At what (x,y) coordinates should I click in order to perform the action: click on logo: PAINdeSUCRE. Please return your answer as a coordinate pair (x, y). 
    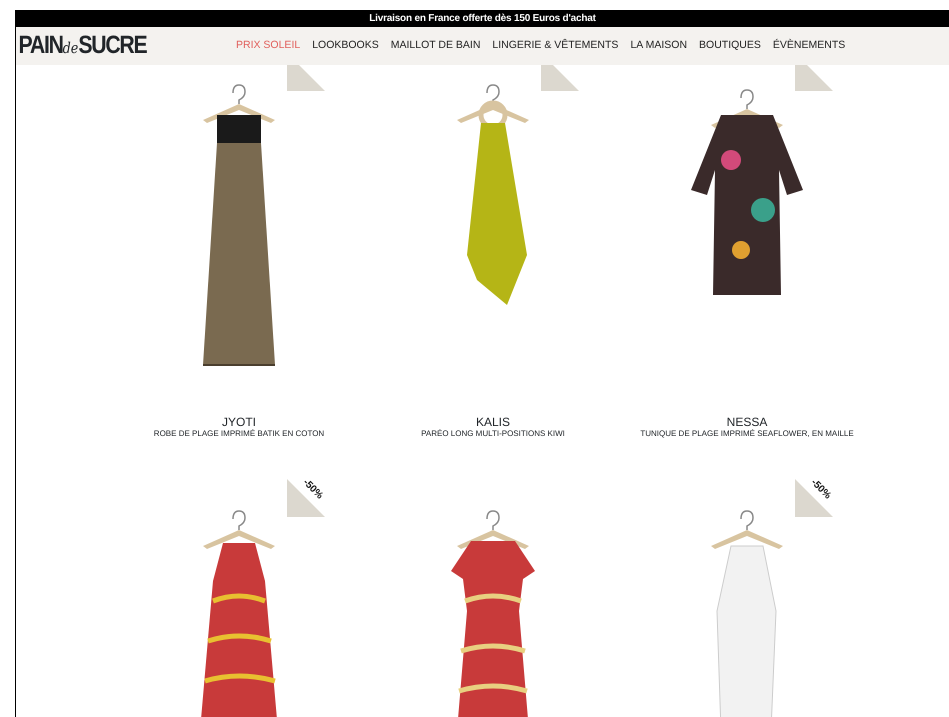
    Looking at the image, I should click on (109, 46).